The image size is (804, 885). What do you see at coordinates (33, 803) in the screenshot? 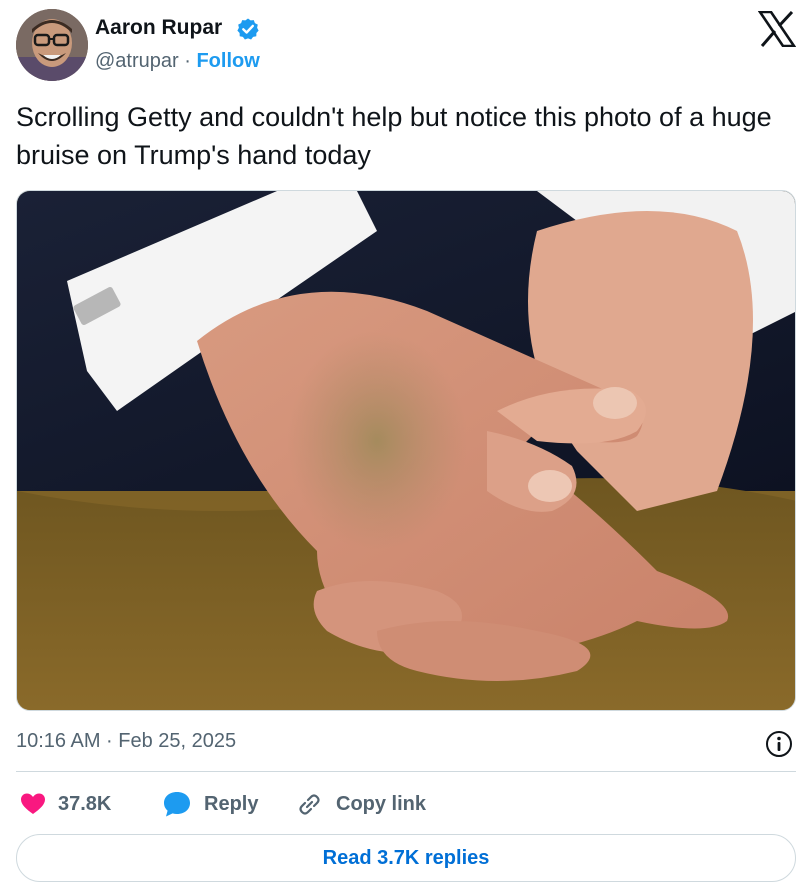
I see `heart-icon` at bounding box center [33, 803].